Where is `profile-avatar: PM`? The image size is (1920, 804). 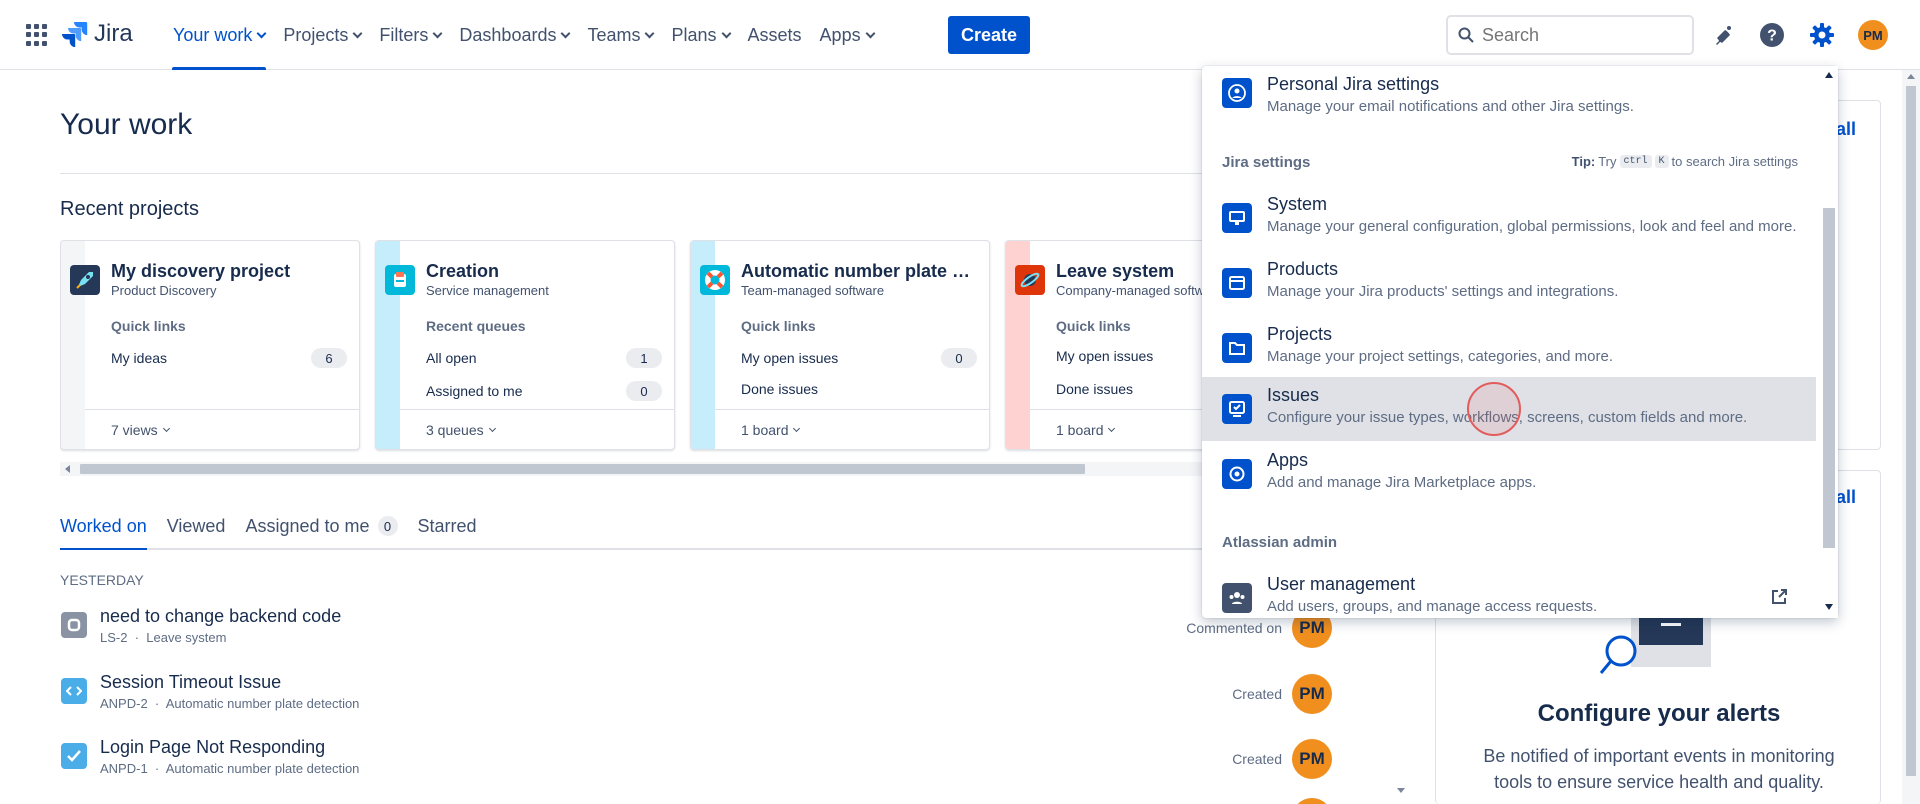 profile-avatar: PM is located at coordinates (1873, 35).